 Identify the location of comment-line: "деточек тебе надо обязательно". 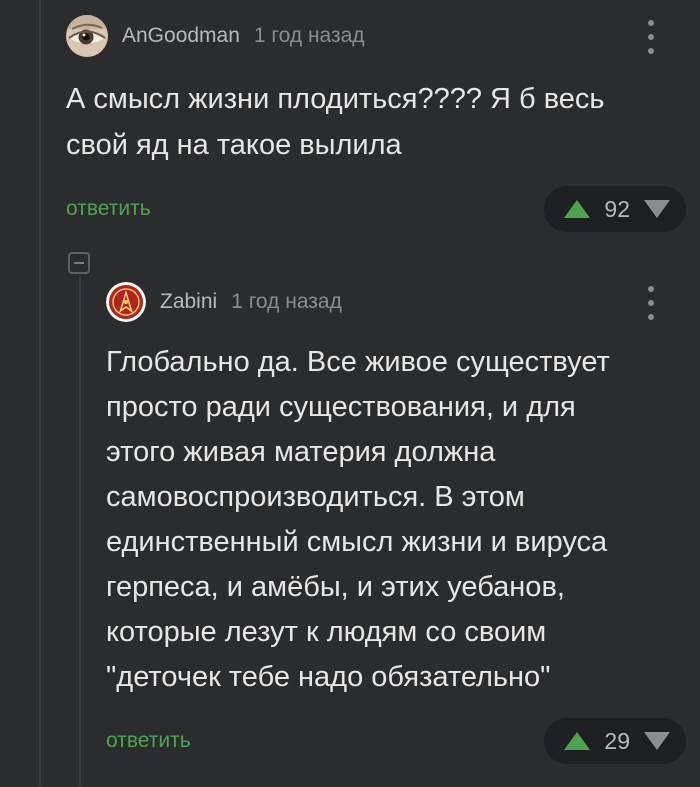
(328, 677).